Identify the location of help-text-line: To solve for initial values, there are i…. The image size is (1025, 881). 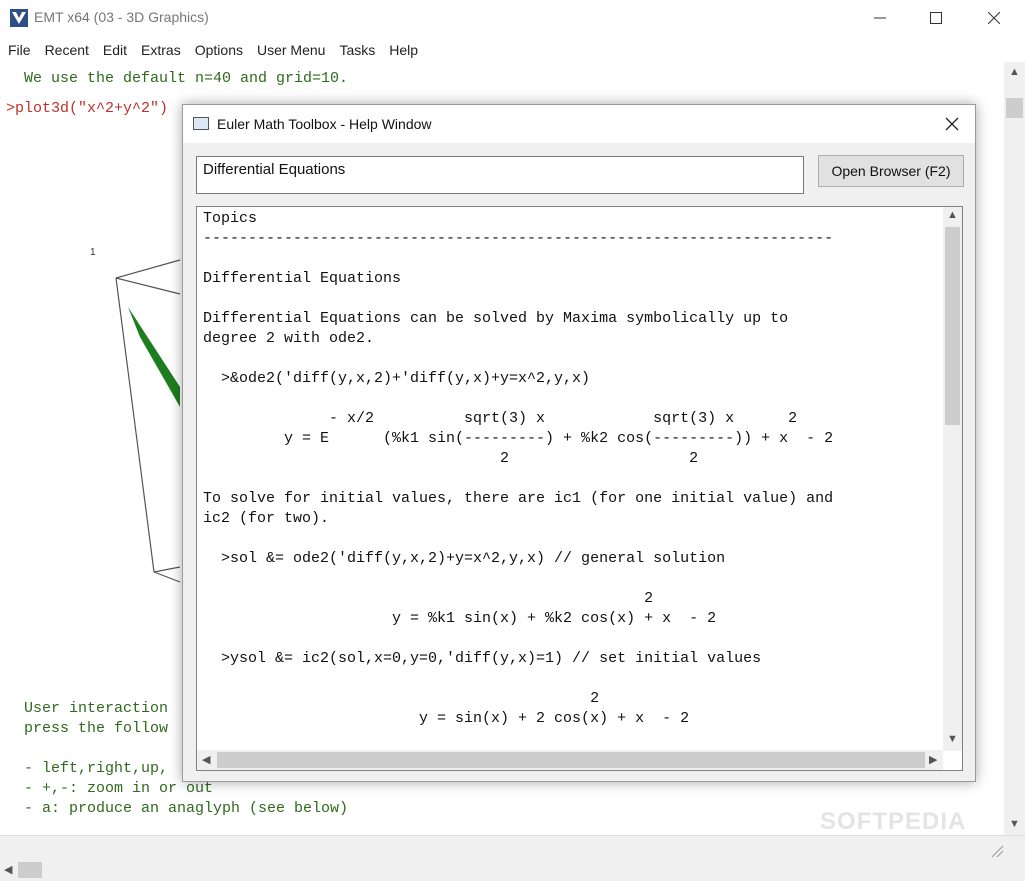
(518, 498).